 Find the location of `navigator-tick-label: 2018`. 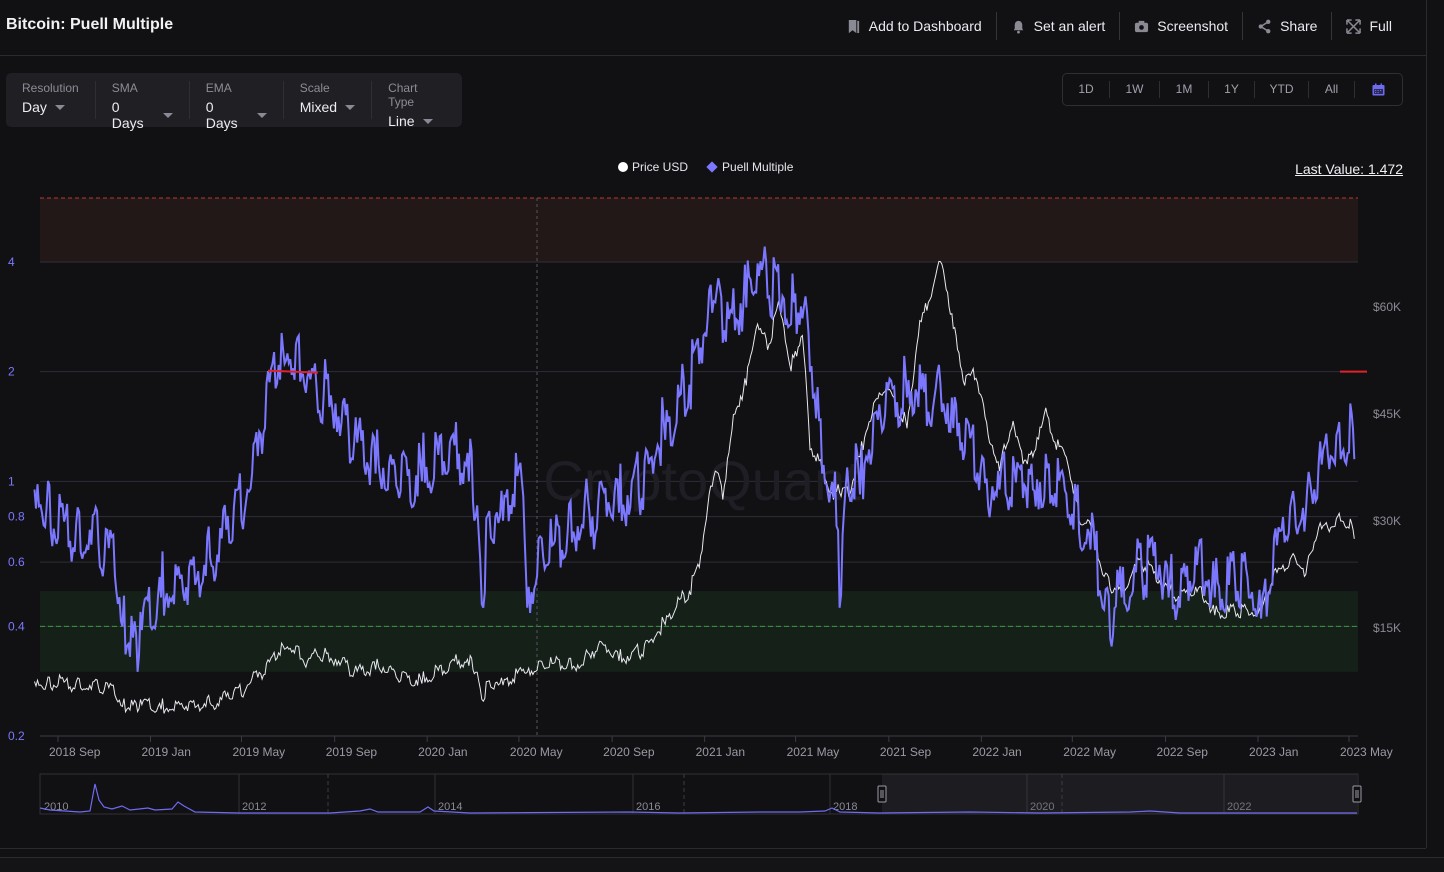

navigator-tick-label: 2018 is located at coordinates (845, 807).